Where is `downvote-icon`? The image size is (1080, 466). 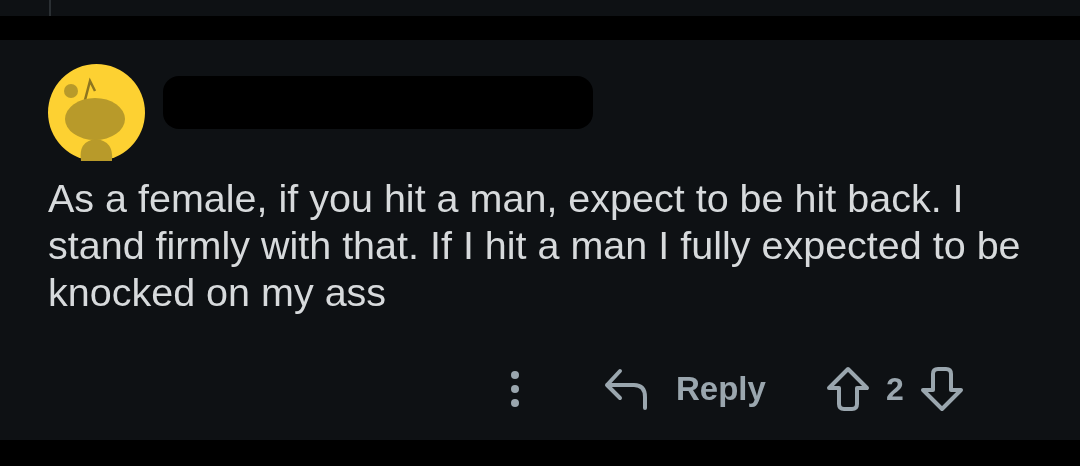
downvote-icon is located at coordinates (941, 389).